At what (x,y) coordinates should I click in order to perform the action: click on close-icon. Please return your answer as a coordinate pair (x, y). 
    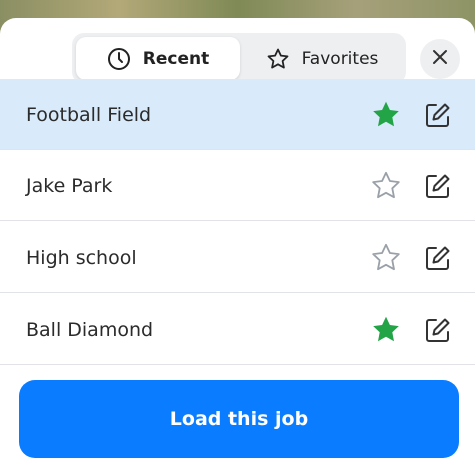
    Looking at the image, I should click on (440, 59).